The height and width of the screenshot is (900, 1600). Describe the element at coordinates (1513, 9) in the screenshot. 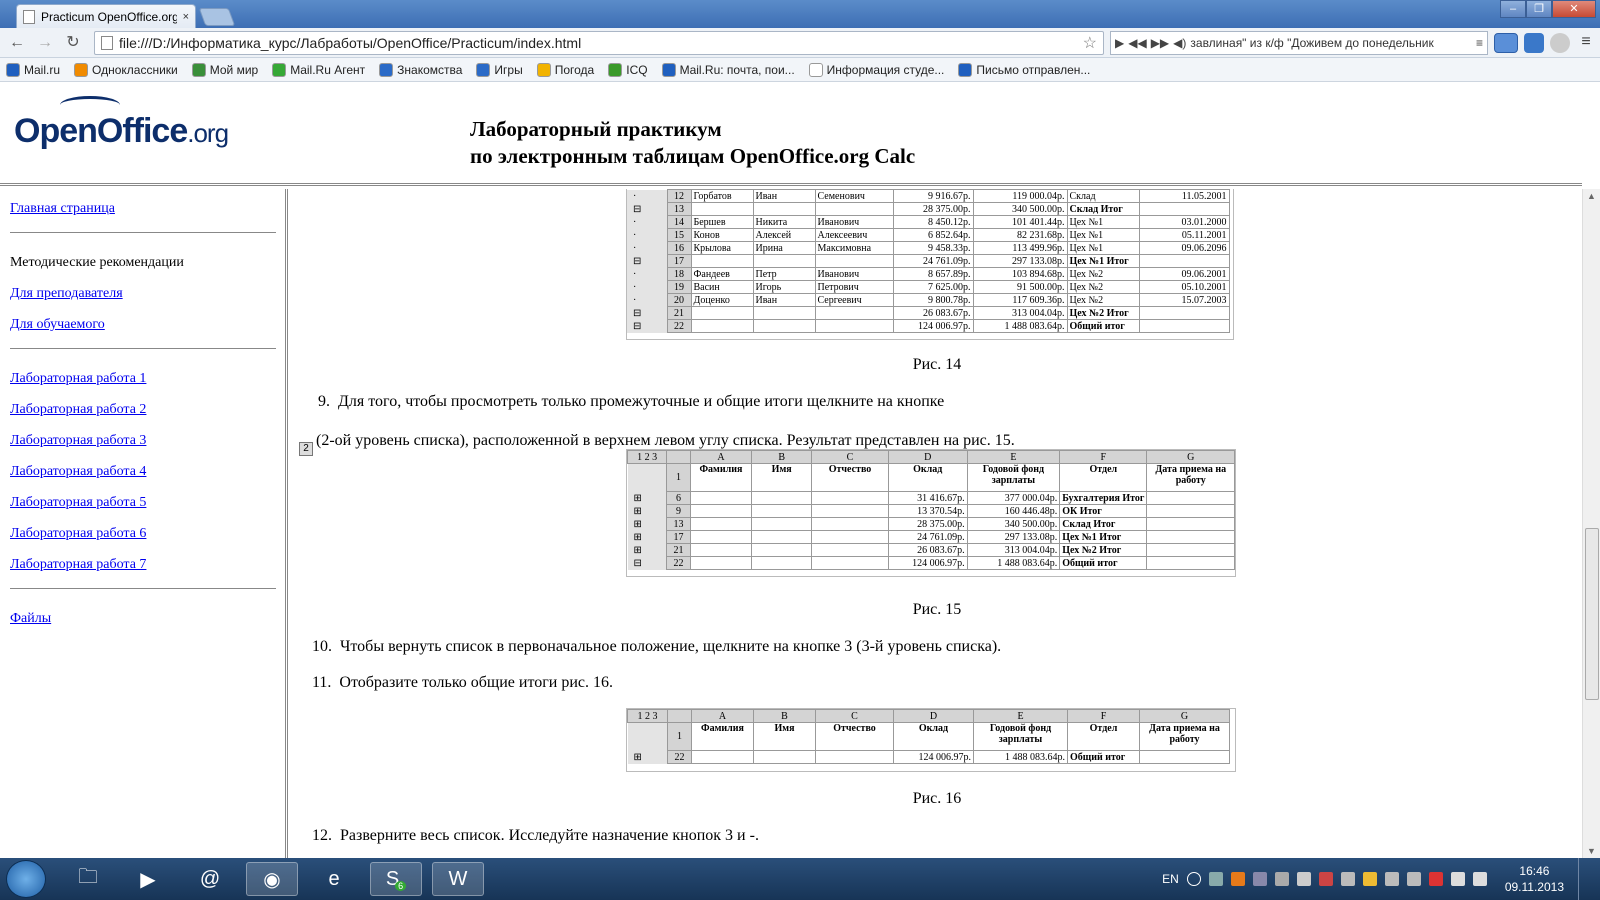

I see `minimize-button: –` at that location.